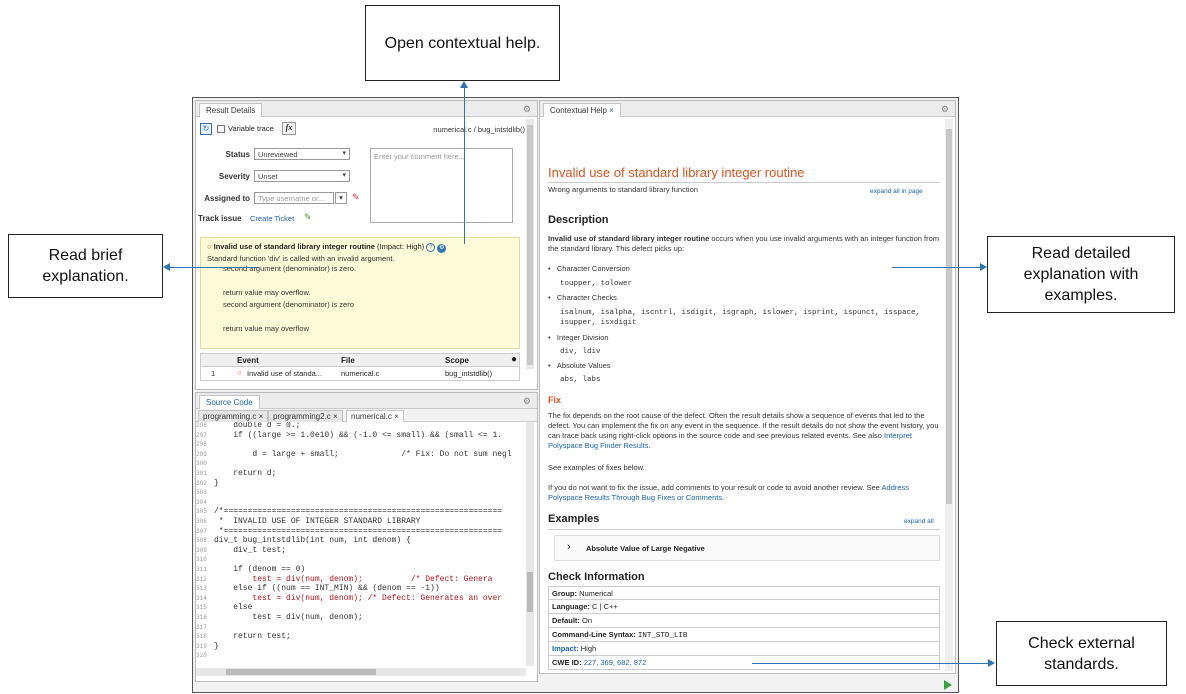 The width and height of the screenshot is (1186, 694). I want to click on check-information-heading: Check Information, so click(596, 577).